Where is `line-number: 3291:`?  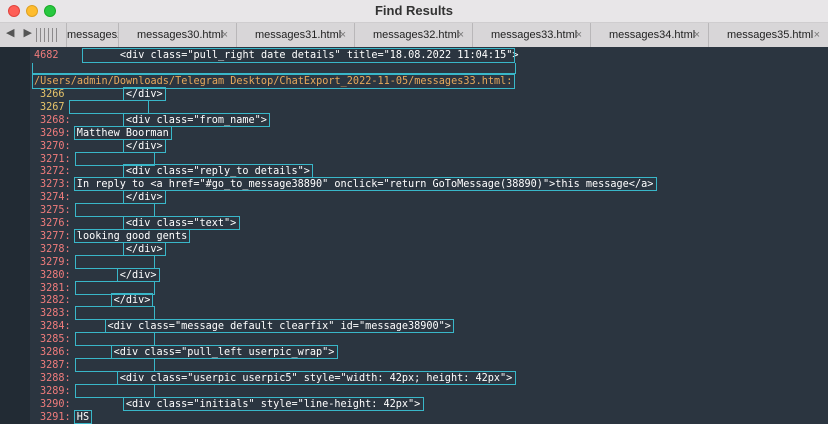 line-number: 3291: is located at coordinates (55, 417).